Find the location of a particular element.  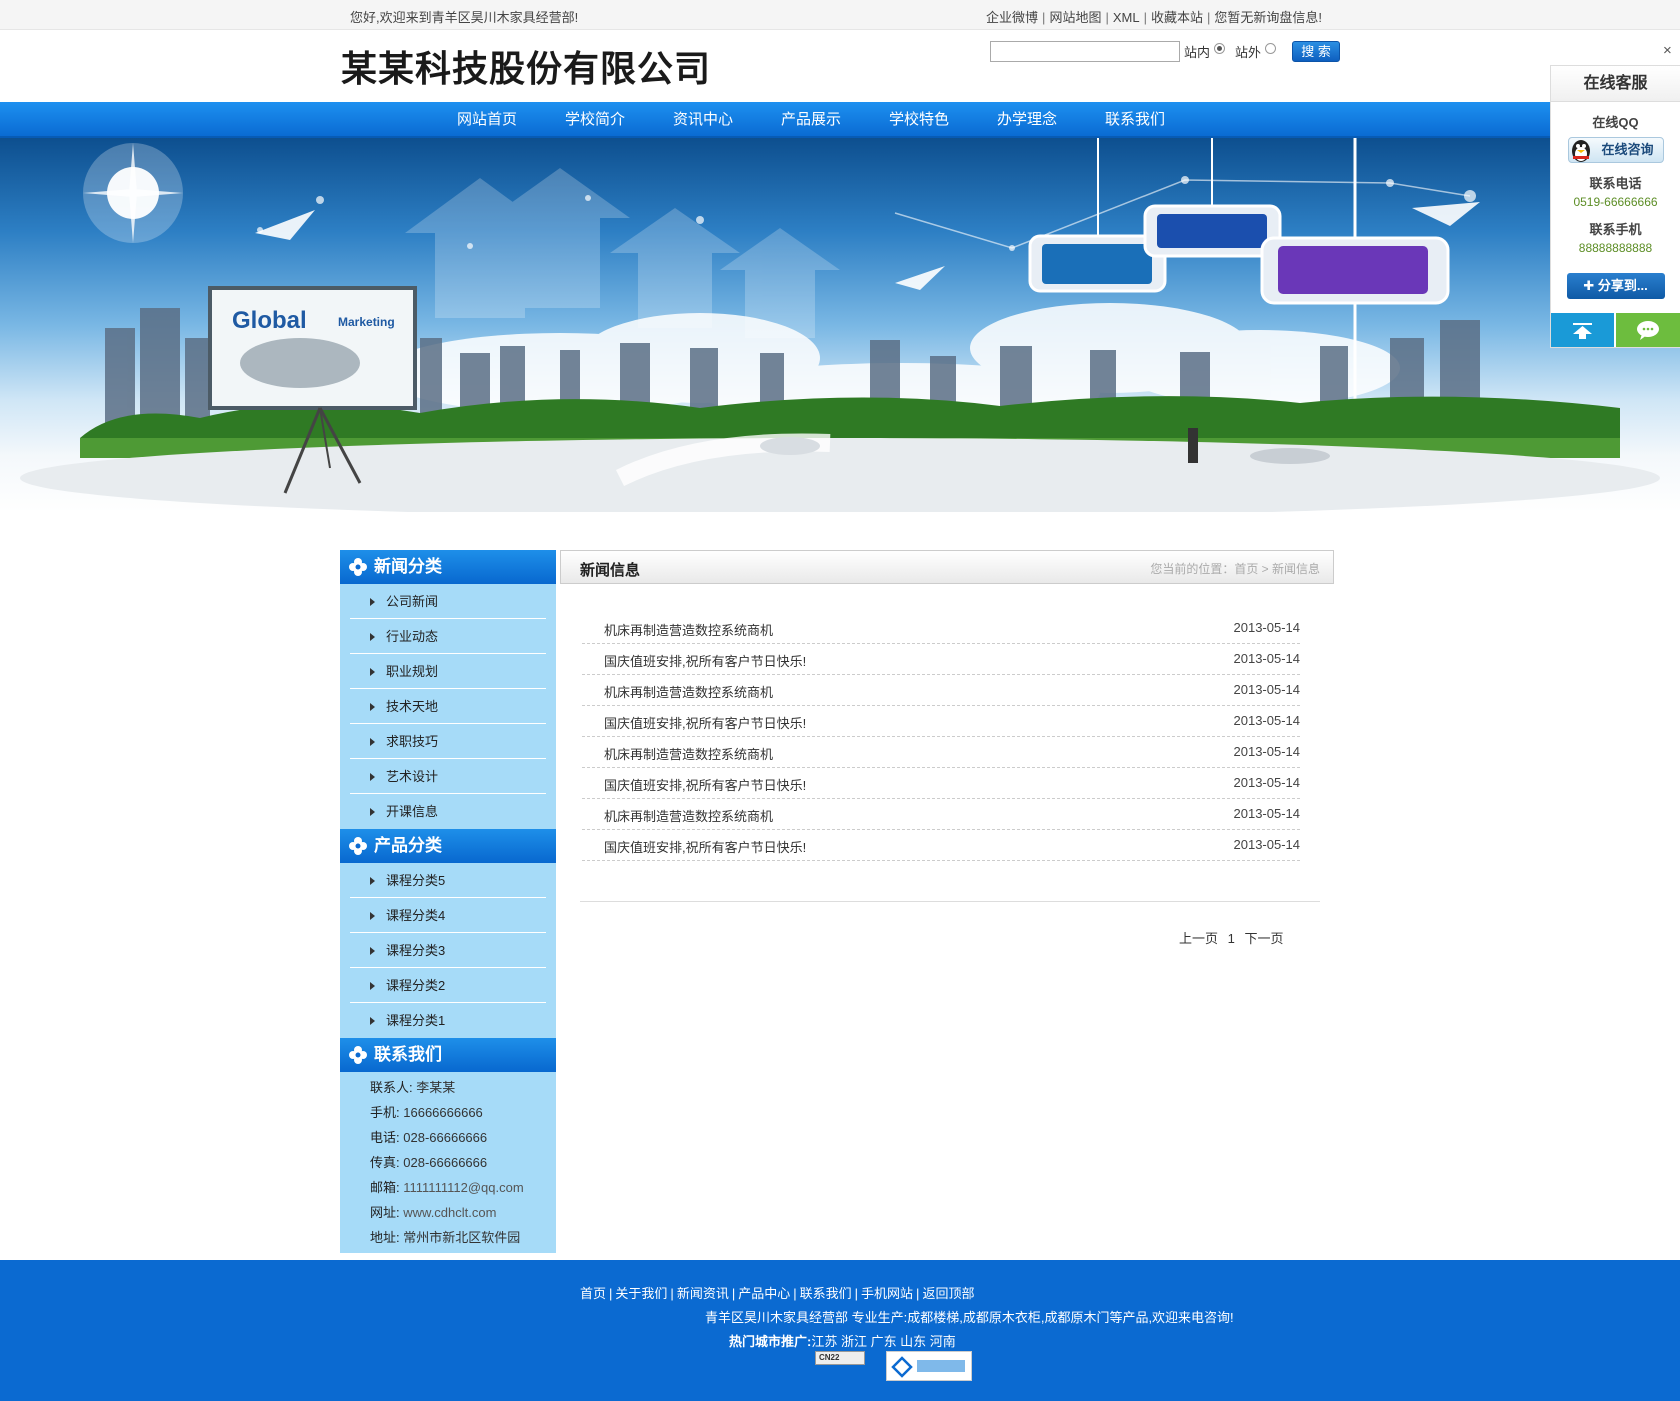

service-close-icon: × is located at coordinates (1667, 50).